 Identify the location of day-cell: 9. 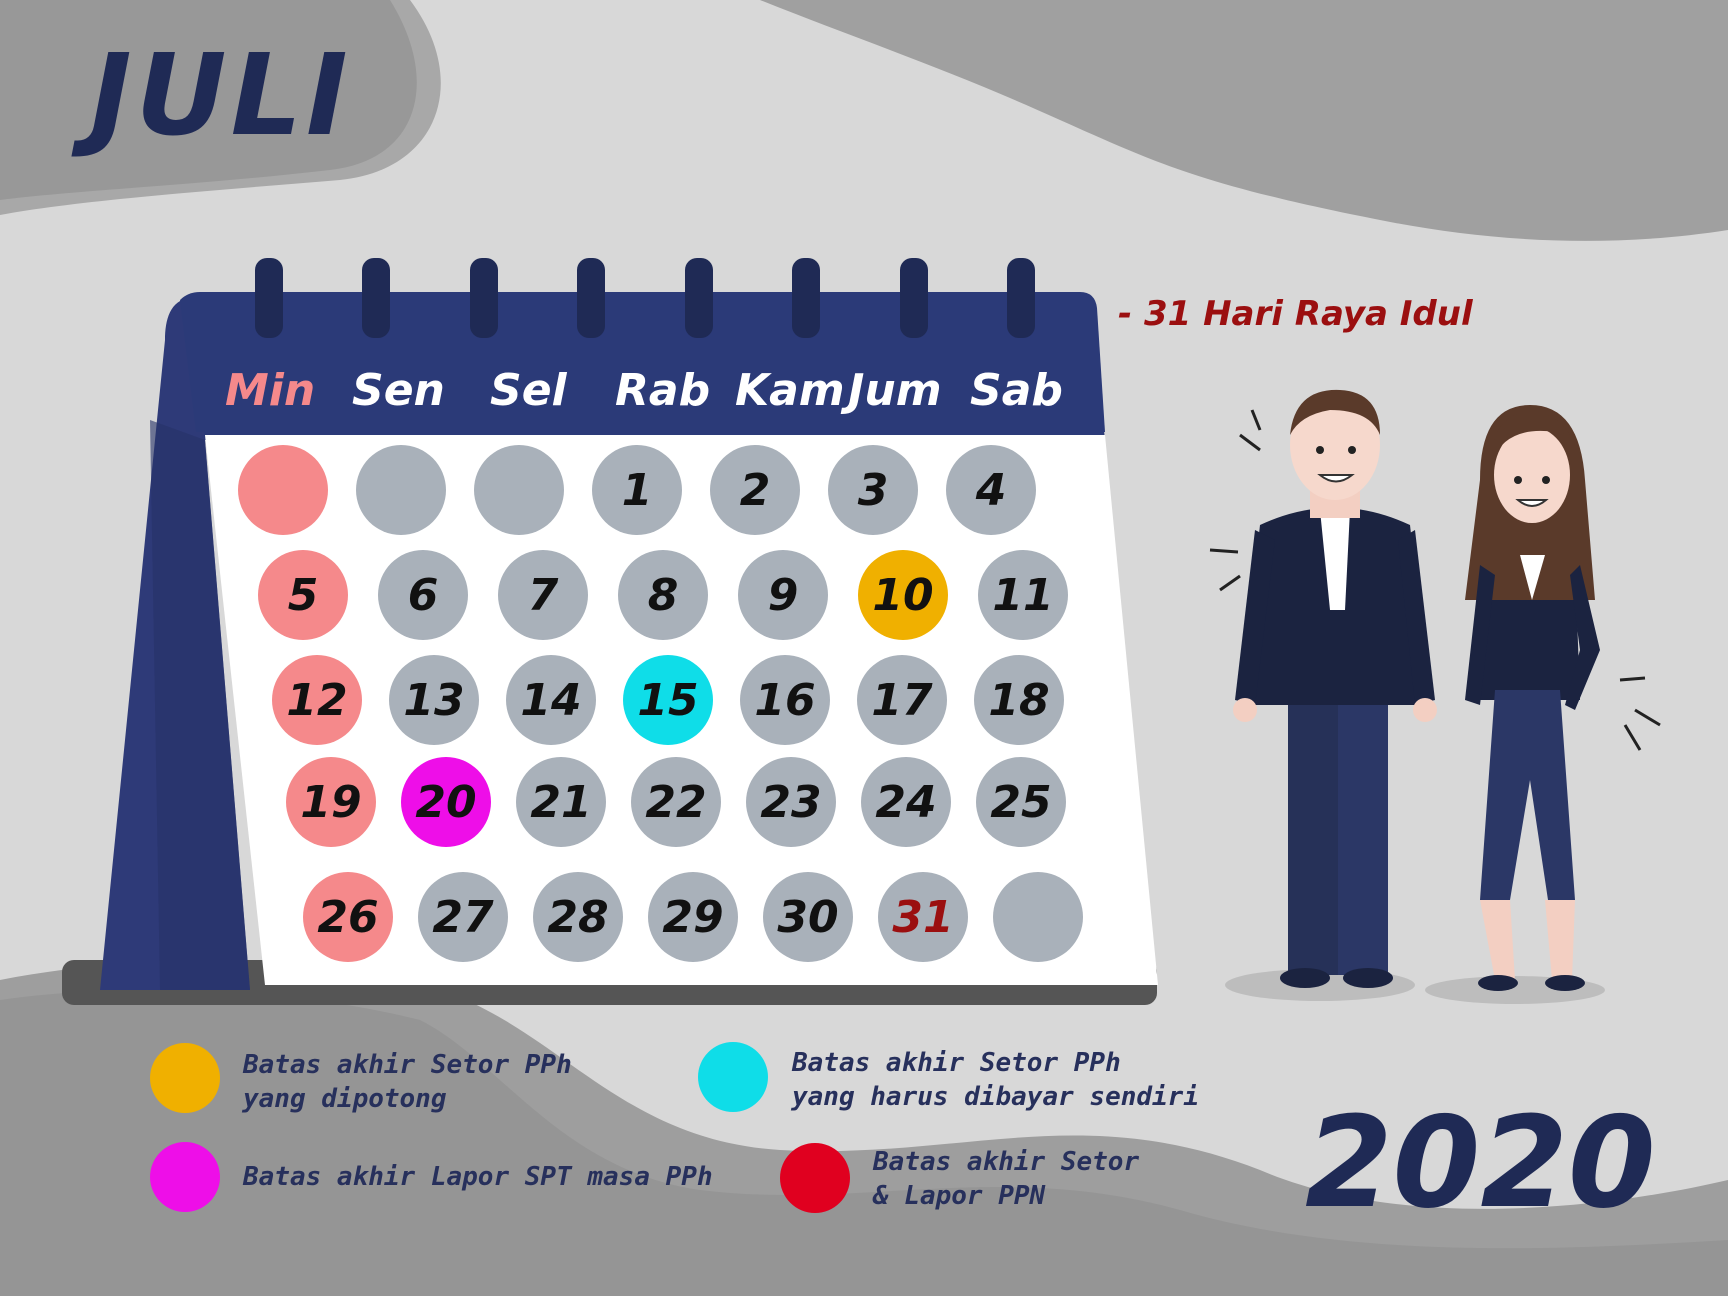
(783, 595).